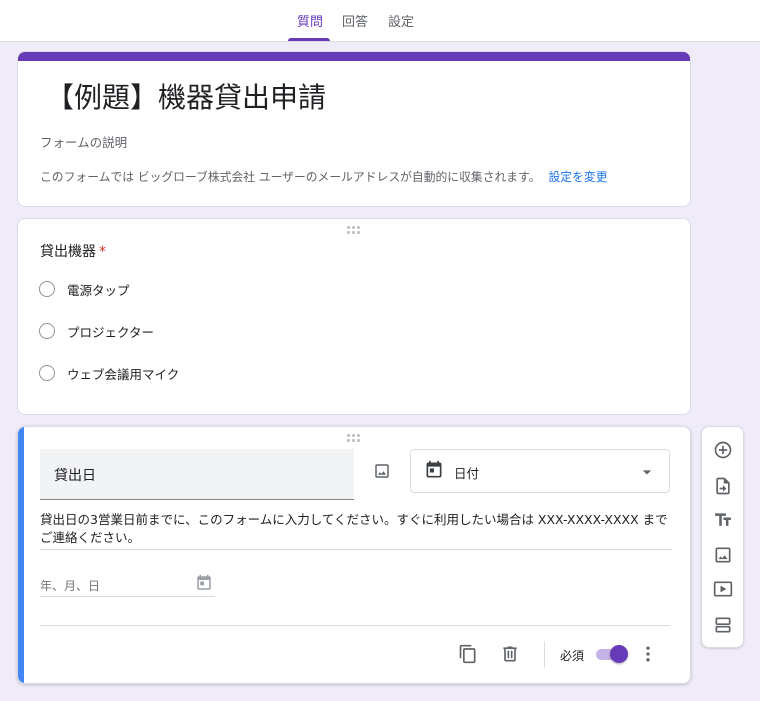 Image resolution: width=760 pixels, height=701 pixels. Describe the element at coordinates (722, 537) in the screenshot. I see `floating-toolbar` at that location.